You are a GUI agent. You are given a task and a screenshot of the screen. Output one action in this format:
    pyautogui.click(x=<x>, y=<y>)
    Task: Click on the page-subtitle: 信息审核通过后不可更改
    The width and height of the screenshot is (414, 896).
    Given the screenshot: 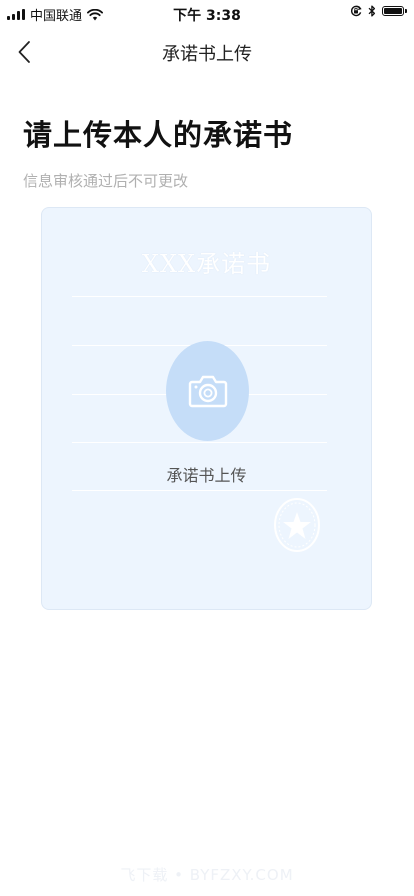 What is the action you would take?
    pyautogui.click(x=106, y=181)
    